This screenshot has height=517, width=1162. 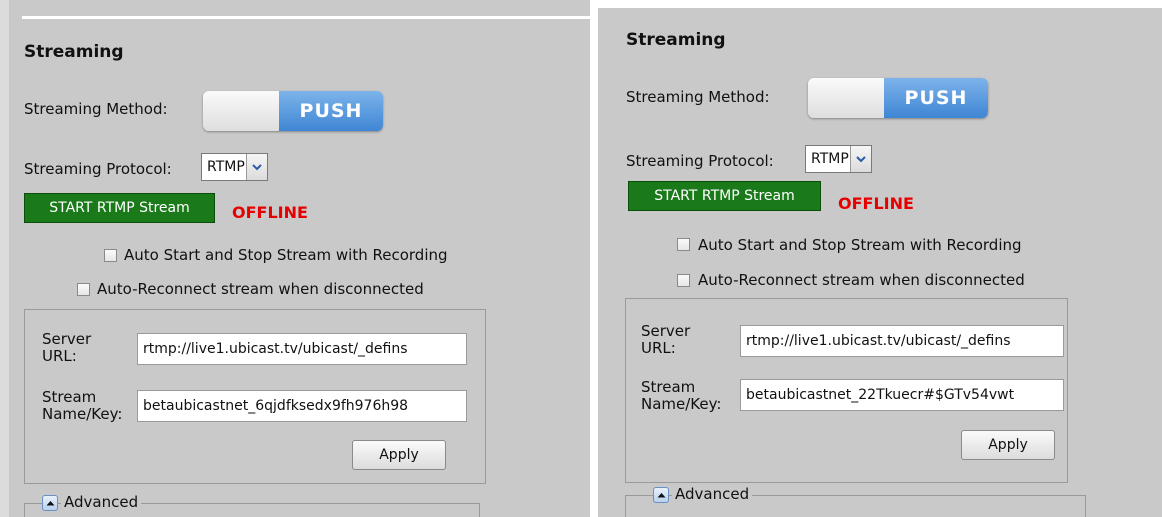 I want to click on panel-top-divider, so click(x=306, y=17).